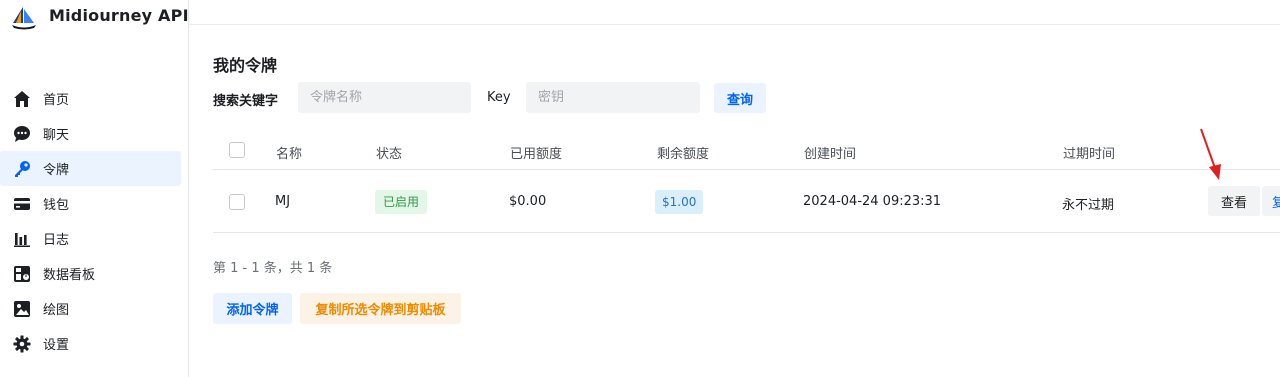  I want to click on column-header-status: 状态, so click(389, 154).